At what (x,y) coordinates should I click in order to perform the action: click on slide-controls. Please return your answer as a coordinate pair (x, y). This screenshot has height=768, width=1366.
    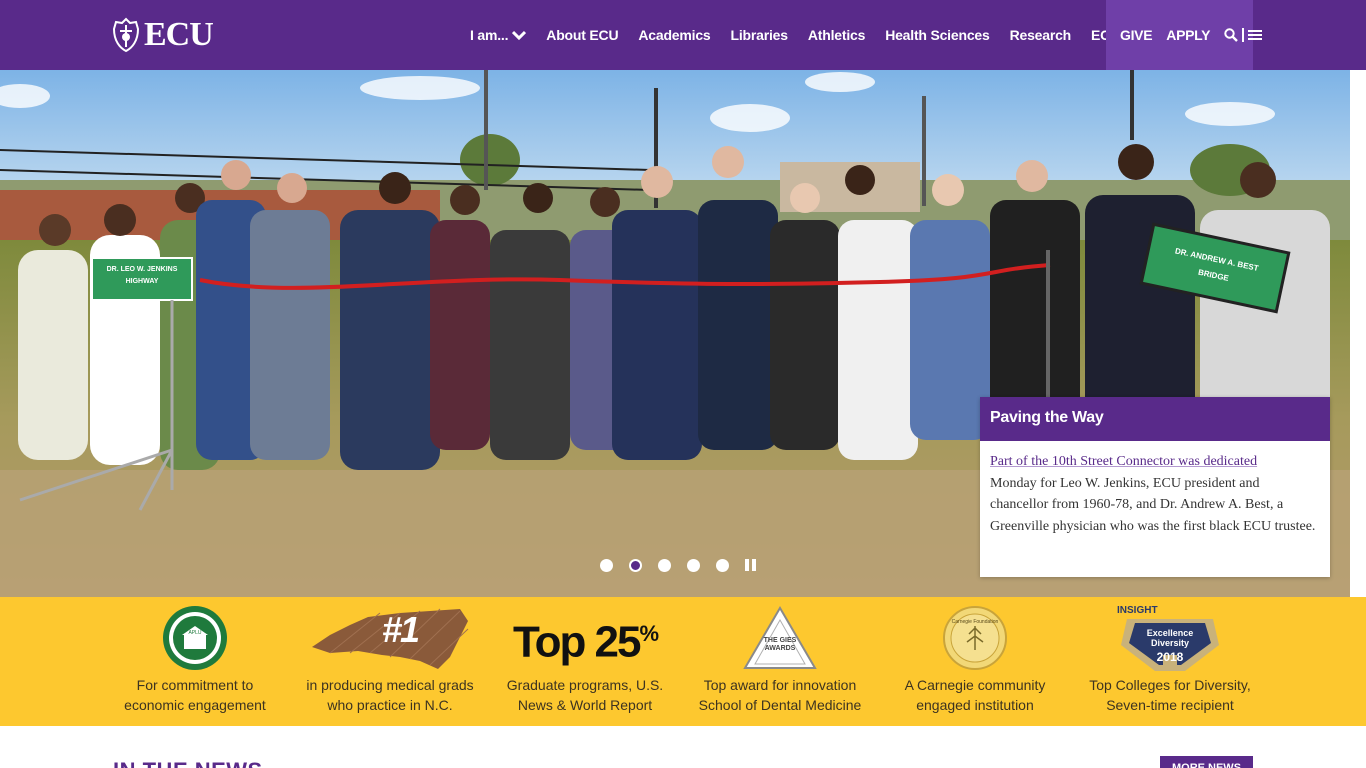
    Looking at the image, I should click on (679, 565).